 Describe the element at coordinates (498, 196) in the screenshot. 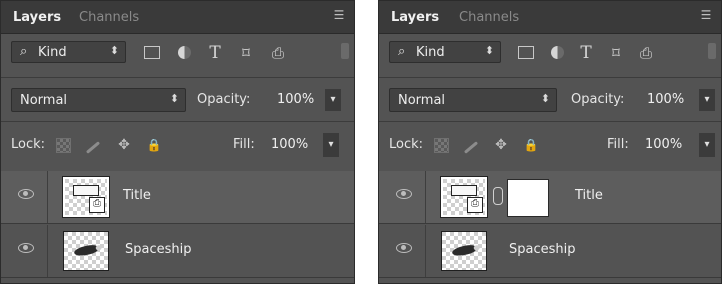

I see `mask-link-icon` at that location.